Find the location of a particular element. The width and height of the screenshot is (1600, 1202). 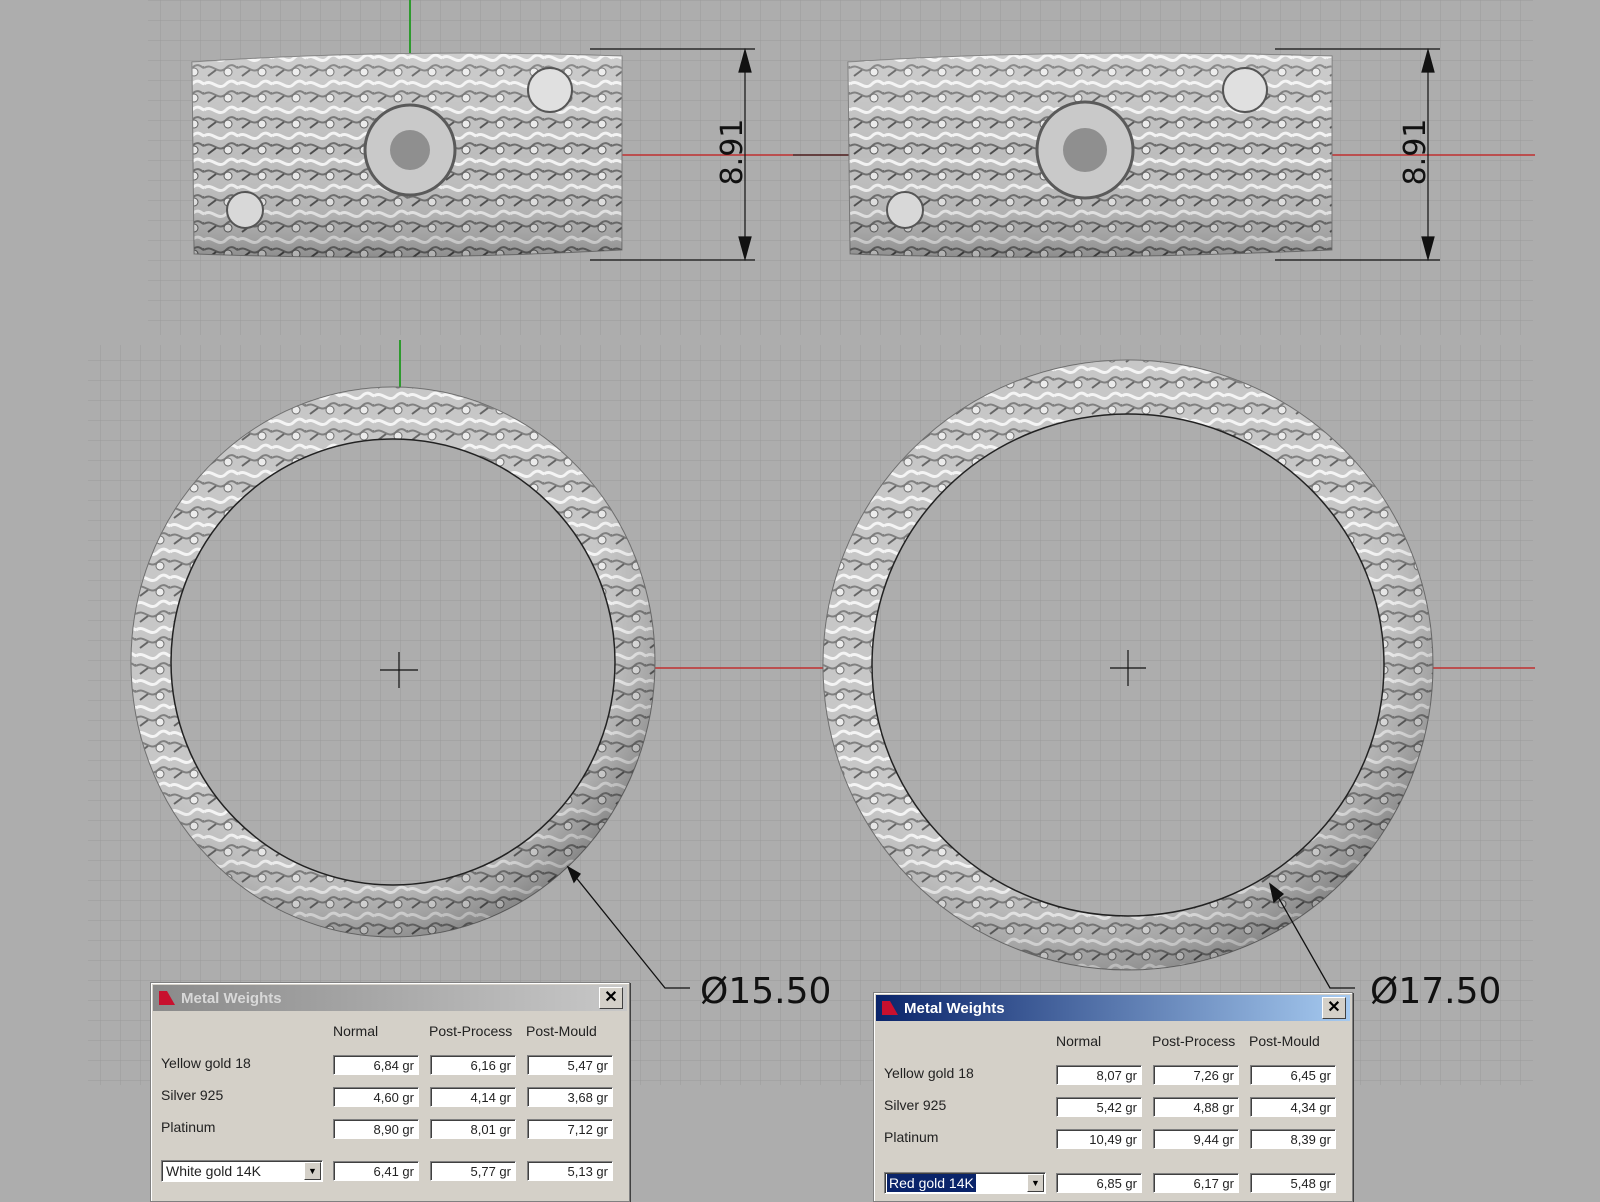

height-label-right: 8.91 is located at coordinates (1415, 152).